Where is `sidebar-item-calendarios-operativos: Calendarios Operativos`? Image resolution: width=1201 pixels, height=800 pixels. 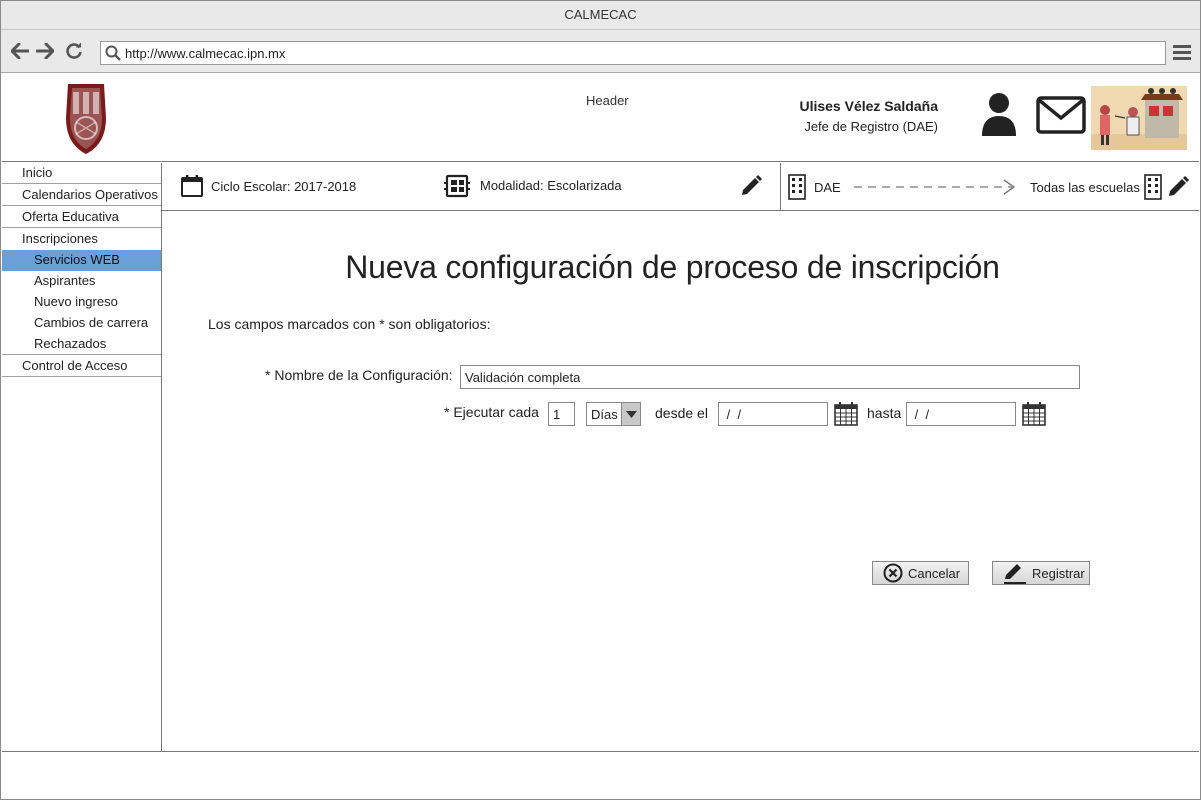 sidebar-item-calendarios-operativos: Calendarios Operativos is located at coordinates (81, 195).